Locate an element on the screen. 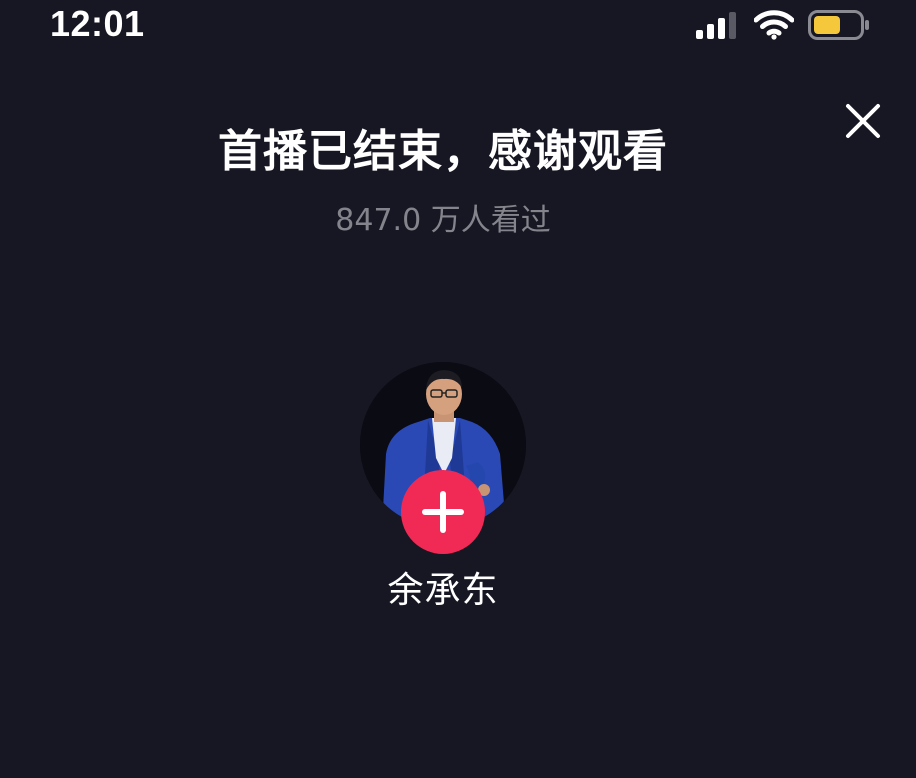  status-time: 12:01 is located at coordinates (97, 23).